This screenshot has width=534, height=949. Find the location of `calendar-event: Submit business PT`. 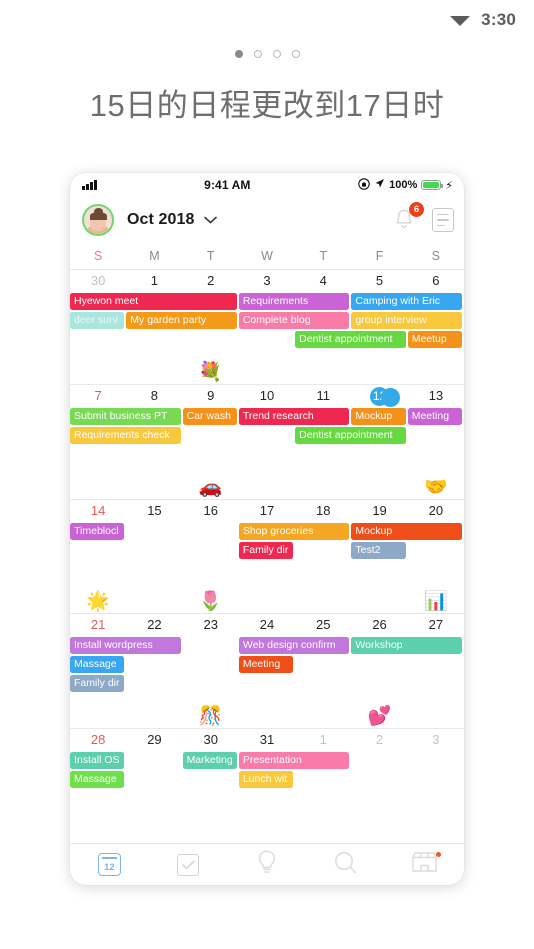

calendar-event: Submit business PT is located at coordinates (125, 416).